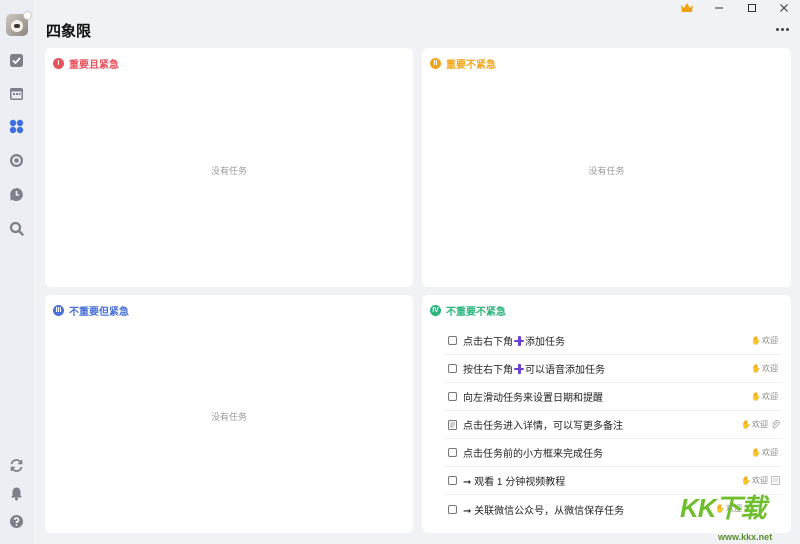 This screenshot has height=544, width=800. What do you see at coordinates (534, 369) in the screenshot?
I see `task-title: 按住右下角 可以语音添加任务` at bounding box center [534, 369].